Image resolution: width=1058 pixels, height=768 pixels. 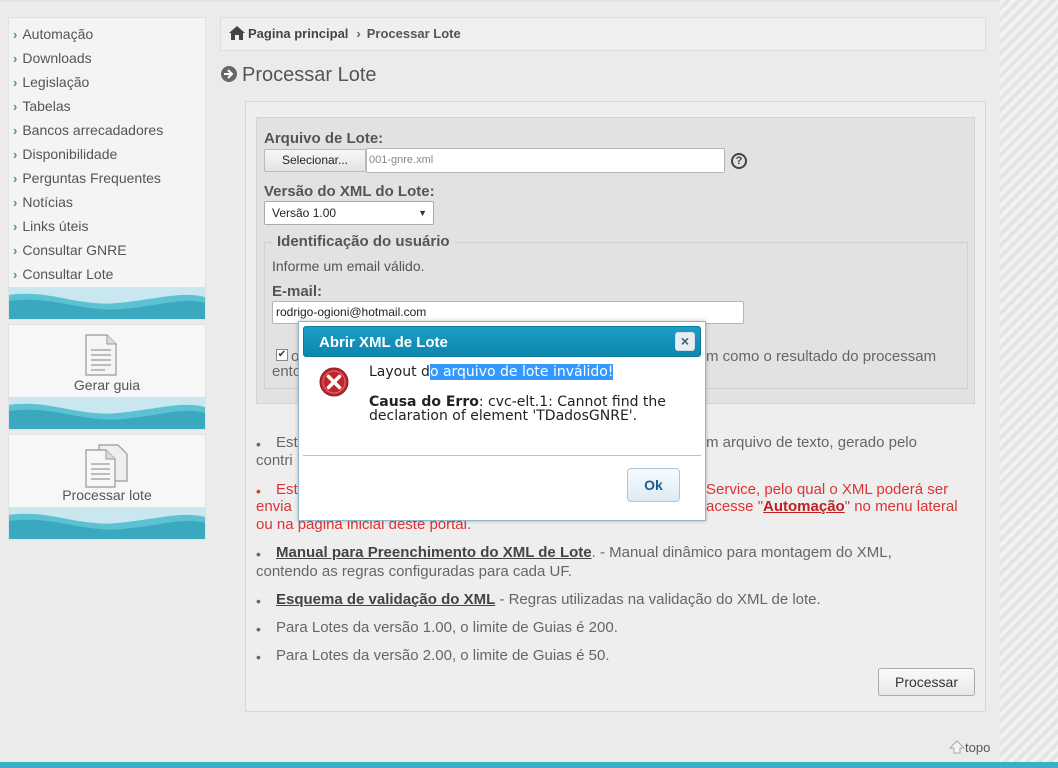 I want to click on sidebar-item-consultar-gnre: › Consultar GNRE, so click(x=107, y=250).